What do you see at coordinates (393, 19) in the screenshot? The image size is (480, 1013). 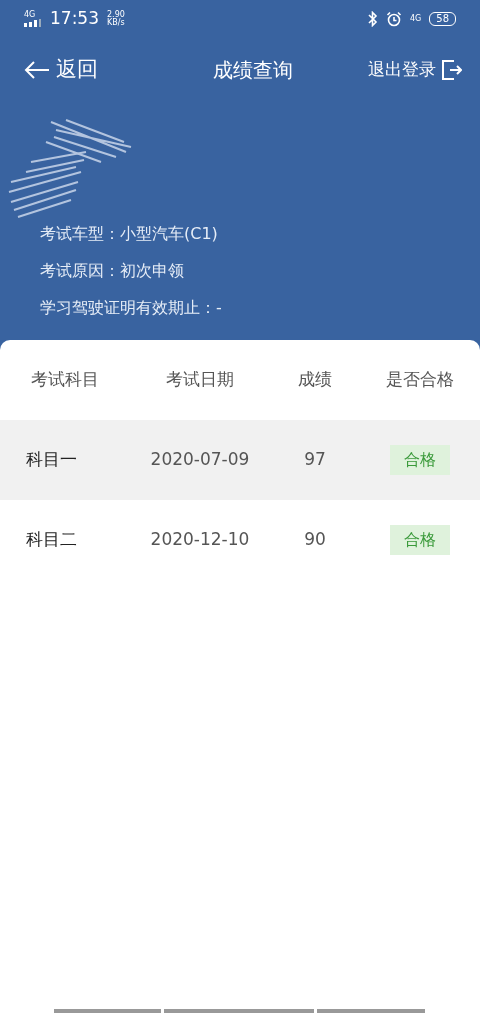 I see `alarm-clock-icon` at bounding box center [393, 19].